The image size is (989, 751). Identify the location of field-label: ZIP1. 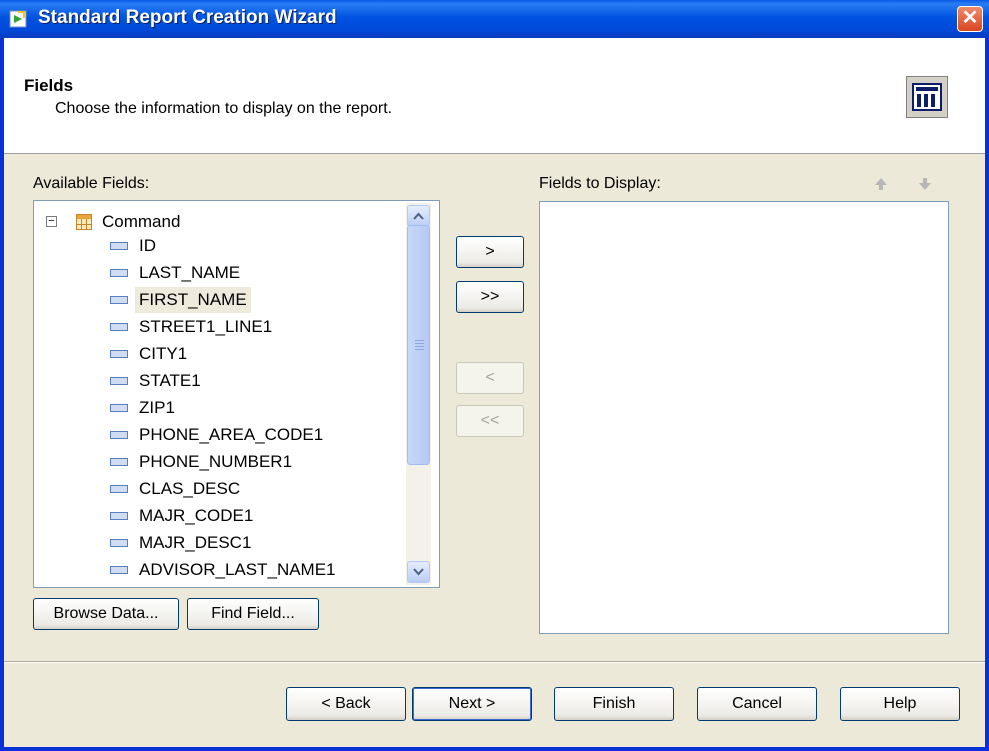
(157, 407).